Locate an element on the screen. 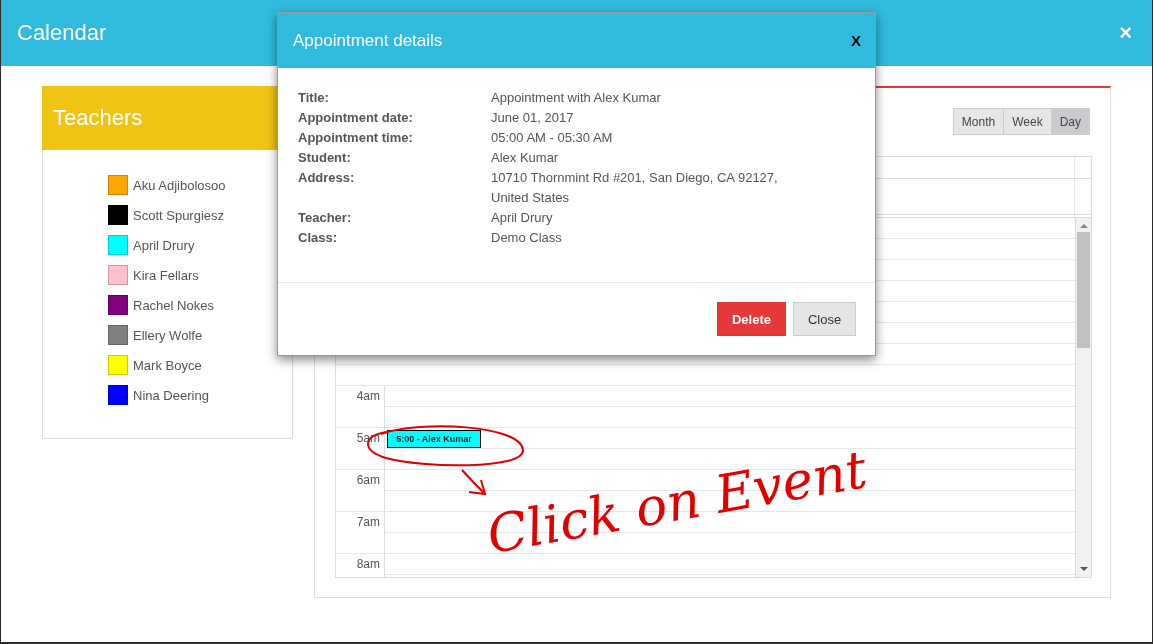 The height and width of the screenshot is (644, 1153). field-value: 05:00 AM - 05:30 AM is located at coordinates (552, 138).